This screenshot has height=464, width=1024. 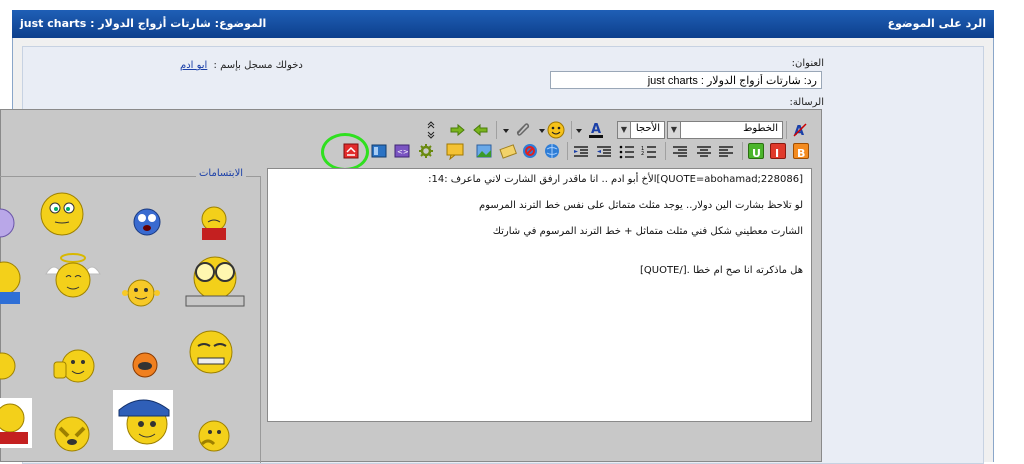 I want to click on remove-format-icon: A, so click(x=800, y=130).